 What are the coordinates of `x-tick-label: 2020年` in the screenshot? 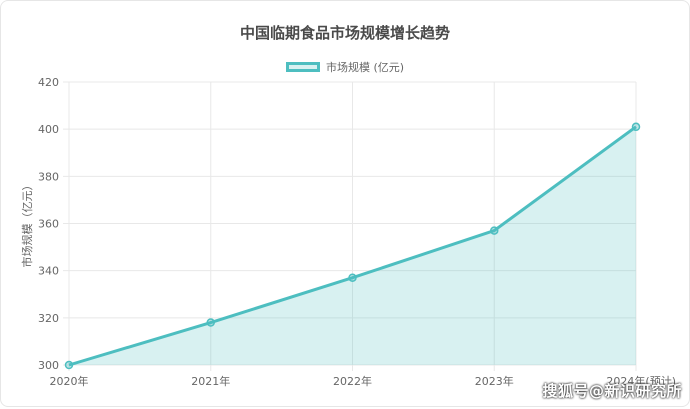 It's located at (69, 381).